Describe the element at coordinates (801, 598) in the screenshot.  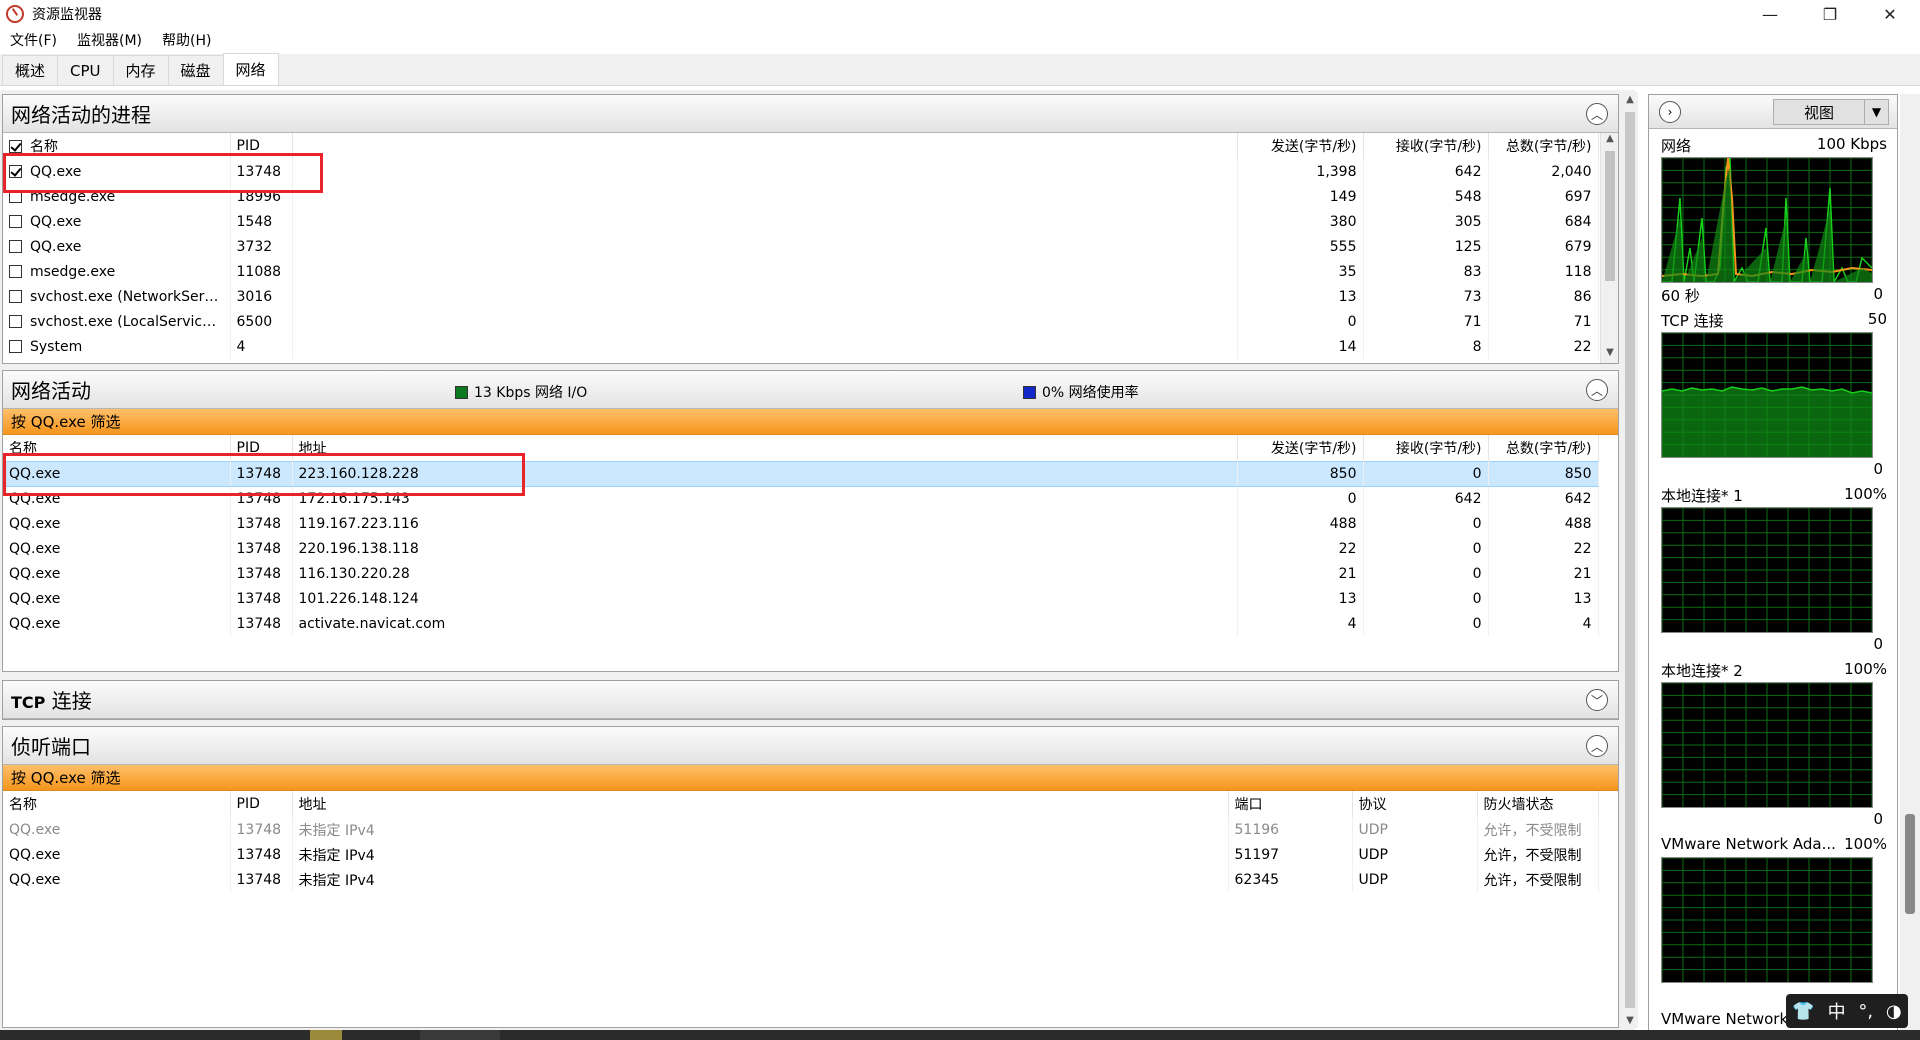
I see `activity-row: QQ.exe 13748 101.226.148.124 13 0 13` at that location.